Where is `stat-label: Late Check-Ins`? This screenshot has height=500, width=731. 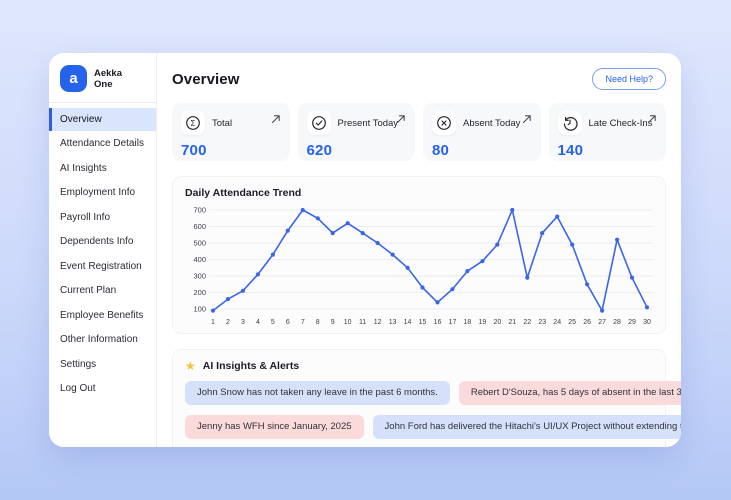
stat-label: Late Check-Ins is located at coordinates (620, 123).